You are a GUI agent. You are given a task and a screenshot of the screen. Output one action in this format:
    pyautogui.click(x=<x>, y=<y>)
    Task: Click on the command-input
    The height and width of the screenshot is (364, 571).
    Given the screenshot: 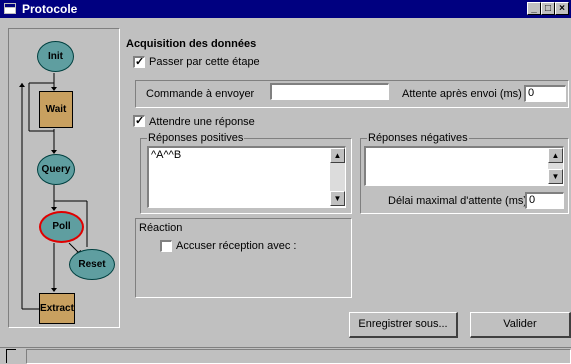 What is the action you would take?
    pyautogui.click(x=329, y=91)
    